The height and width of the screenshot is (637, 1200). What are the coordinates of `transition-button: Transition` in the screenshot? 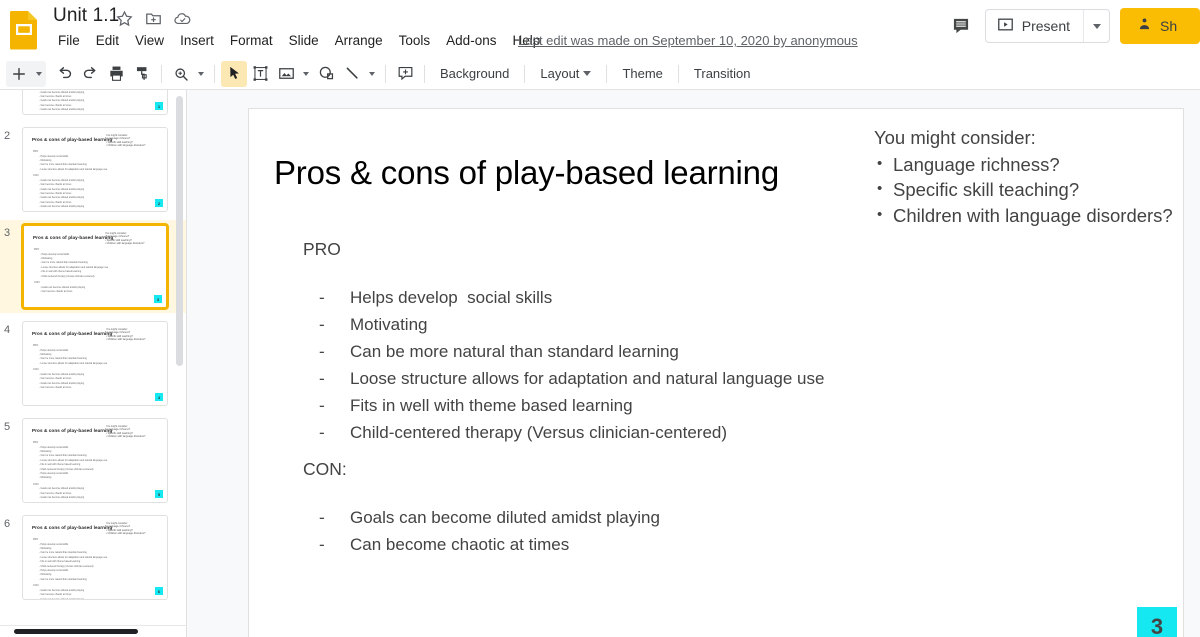 It's located at (722, 73).